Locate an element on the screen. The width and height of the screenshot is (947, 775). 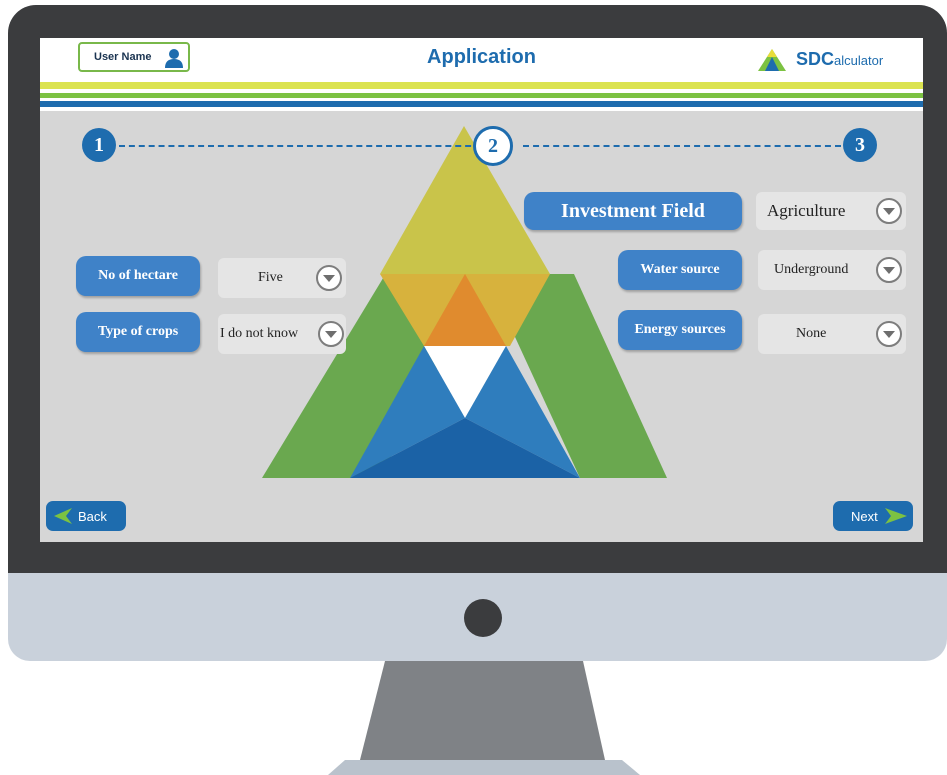
step-2-active: 2 is located at coordinates (493, 146).